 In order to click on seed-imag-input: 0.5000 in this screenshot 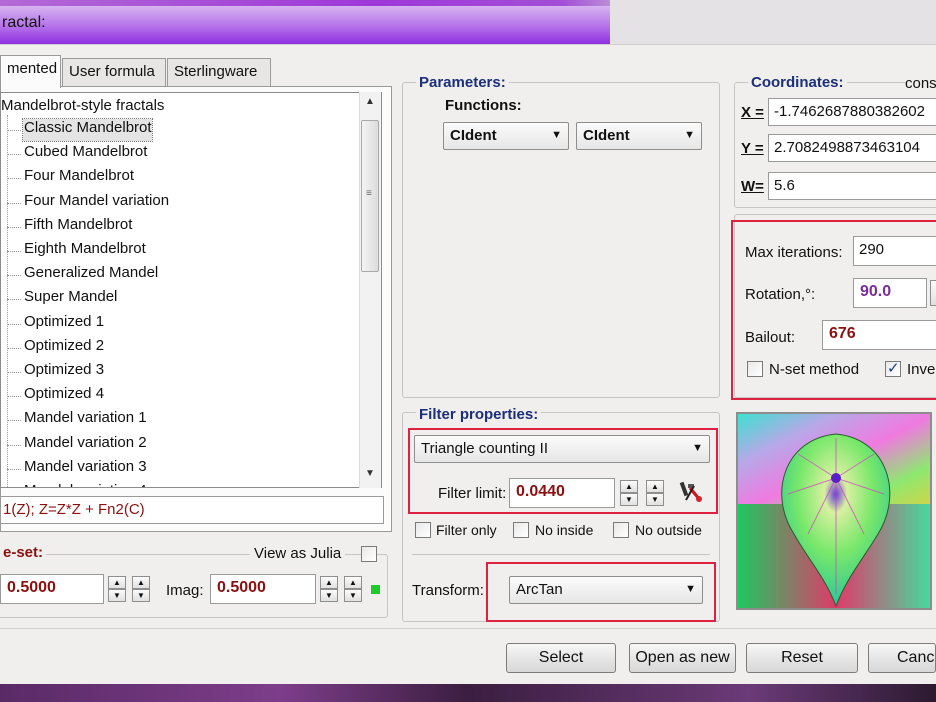, I will do `click(263, 589)`.